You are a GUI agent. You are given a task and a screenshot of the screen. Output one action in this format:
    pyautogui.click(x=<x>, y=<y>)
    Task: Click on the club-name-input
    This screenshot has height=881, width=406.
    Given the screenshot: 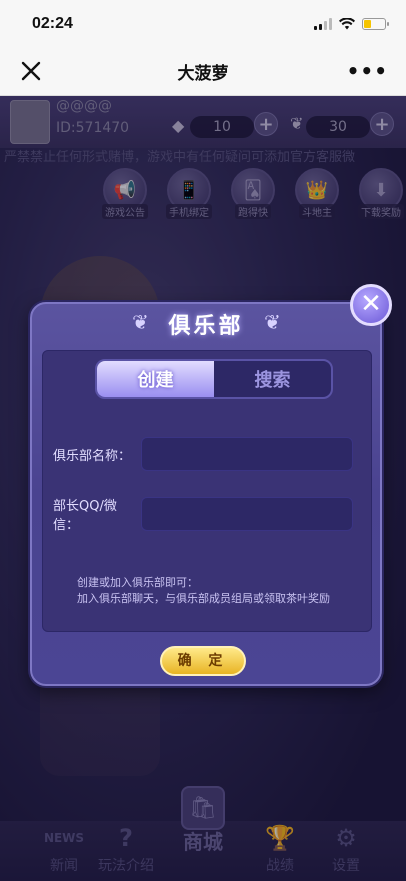 What is the action you would take?
    pyautogui.click(x=247, y=454)
    